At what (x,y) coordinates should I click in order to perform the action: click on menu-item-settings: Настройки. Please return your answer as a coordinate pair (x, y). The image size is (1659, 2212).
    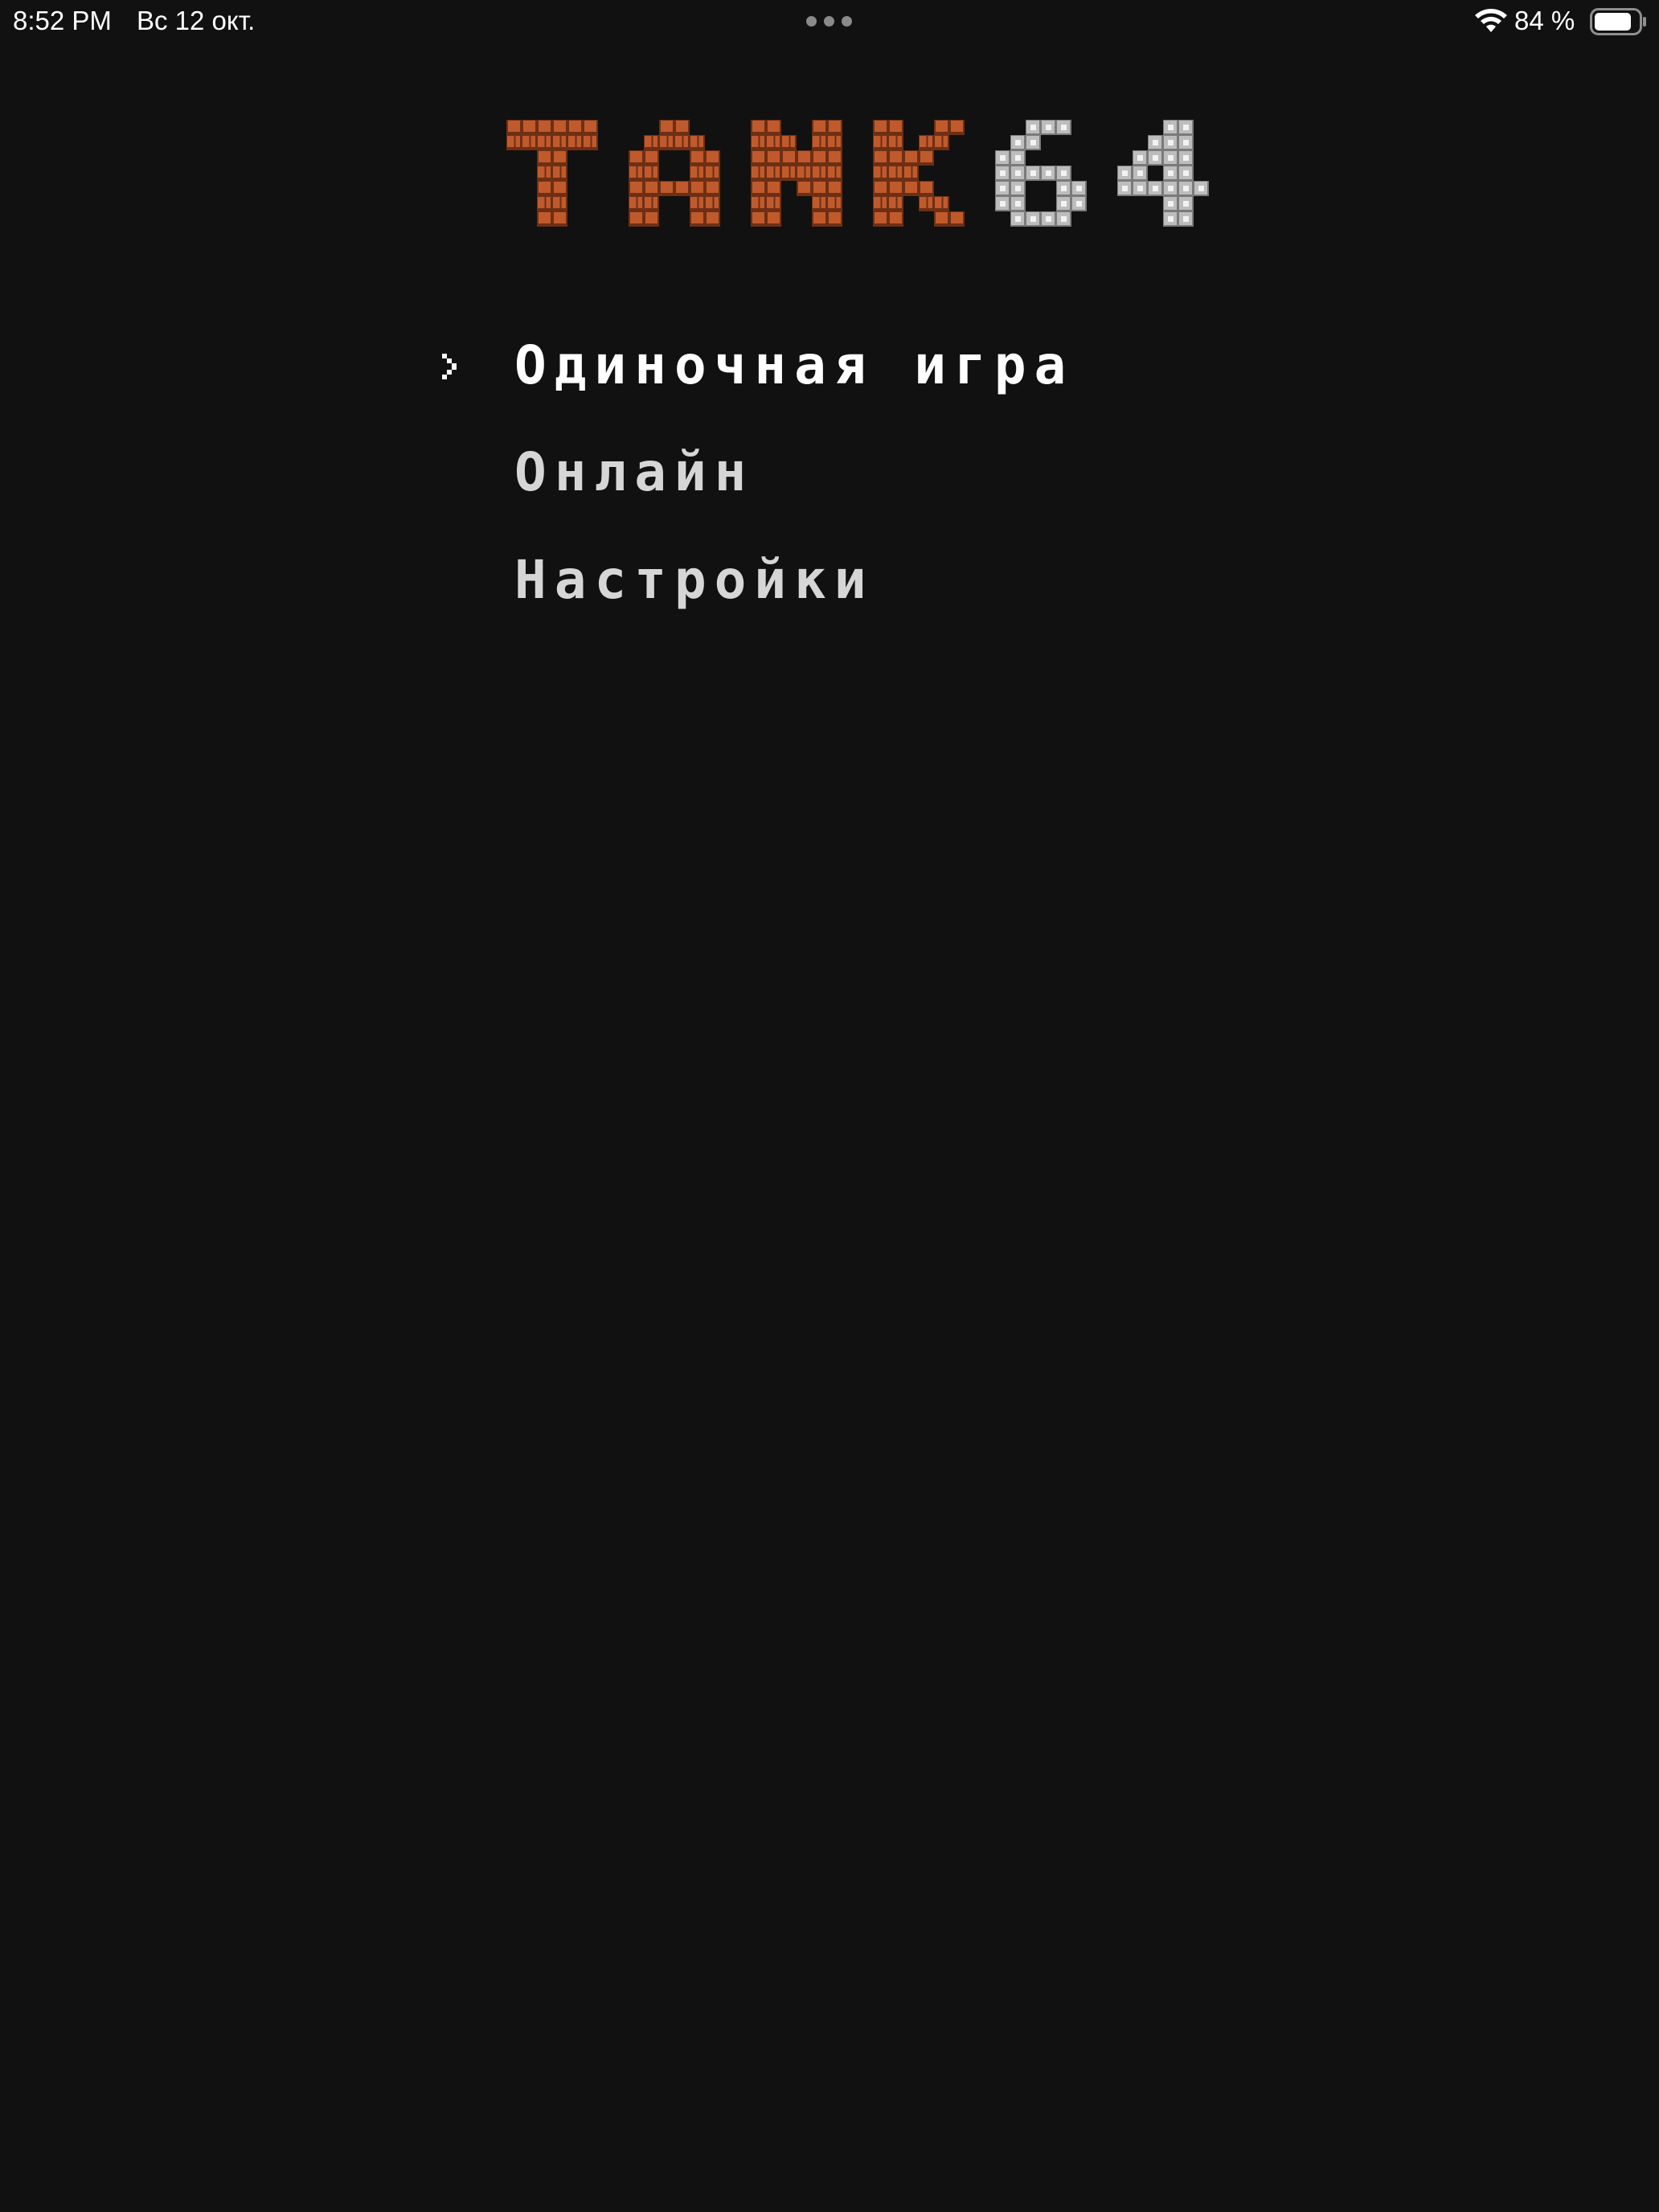
    Looking at the image, I should click on (694, 580).